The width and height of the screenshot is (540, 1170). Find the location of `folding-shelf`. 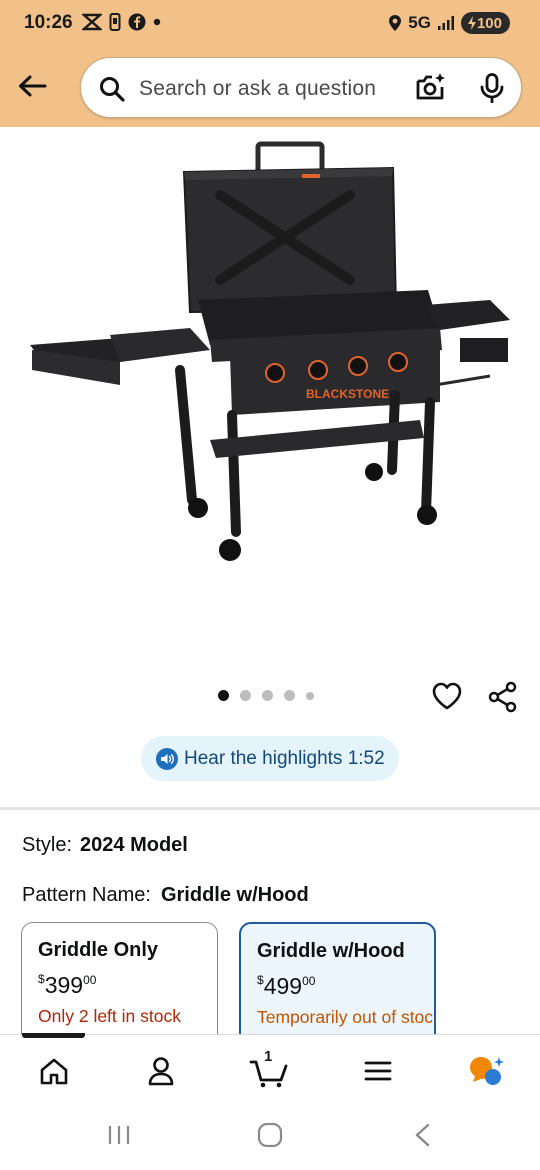

folding-shelf is located at coordinates (160, 345).